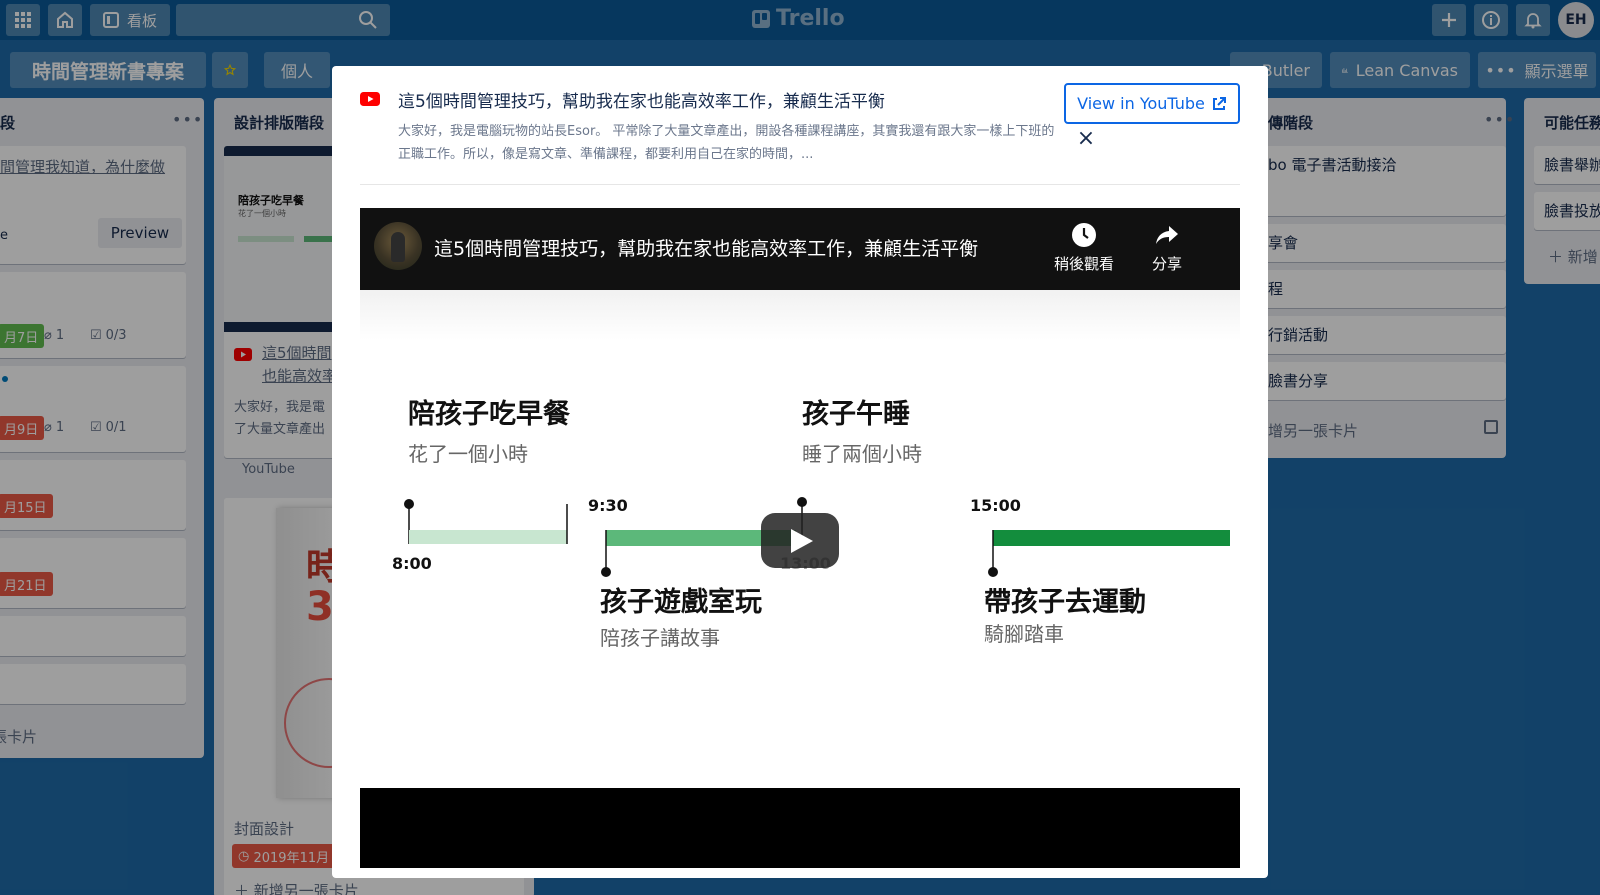  I want to click on timeline-event-subtitle: 騎腳踏車, so click(1024, 634).